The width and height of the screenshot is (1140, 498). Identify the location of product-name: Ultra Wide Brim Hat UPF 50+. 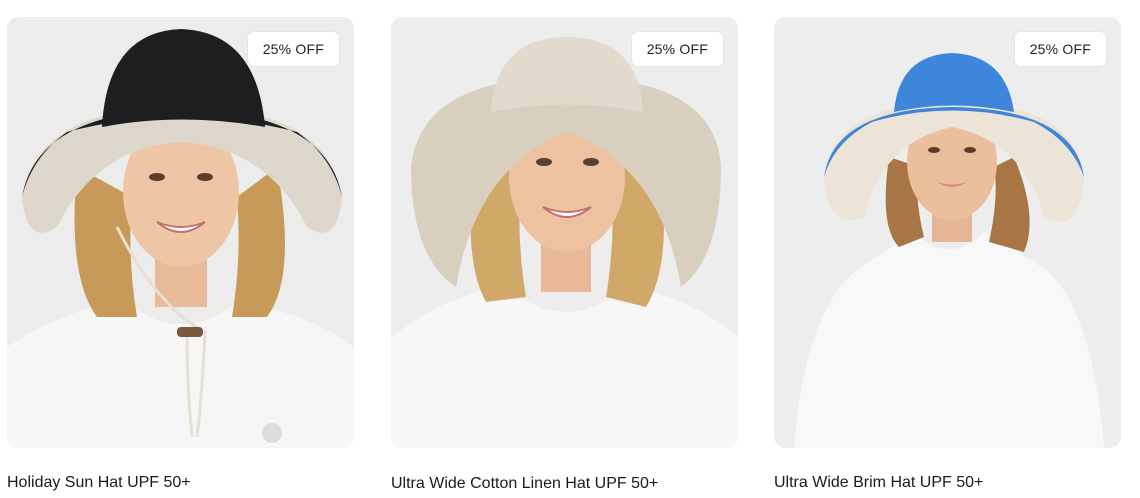
(878, 483).